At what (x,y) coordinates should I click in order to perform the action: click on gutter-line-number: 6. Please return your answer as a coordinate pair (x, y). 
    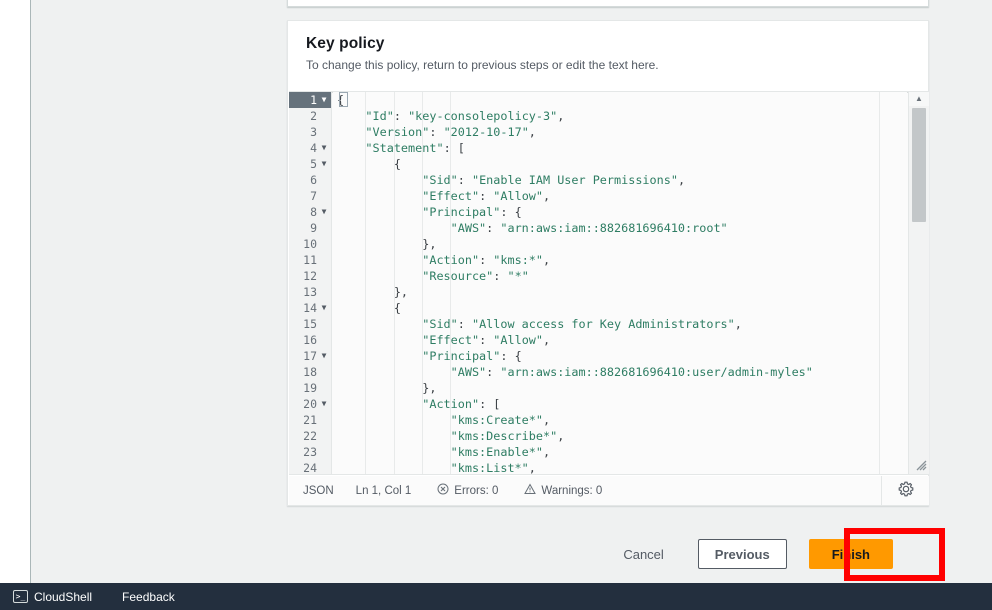
    Looking at the image, I should click on (310, 180).